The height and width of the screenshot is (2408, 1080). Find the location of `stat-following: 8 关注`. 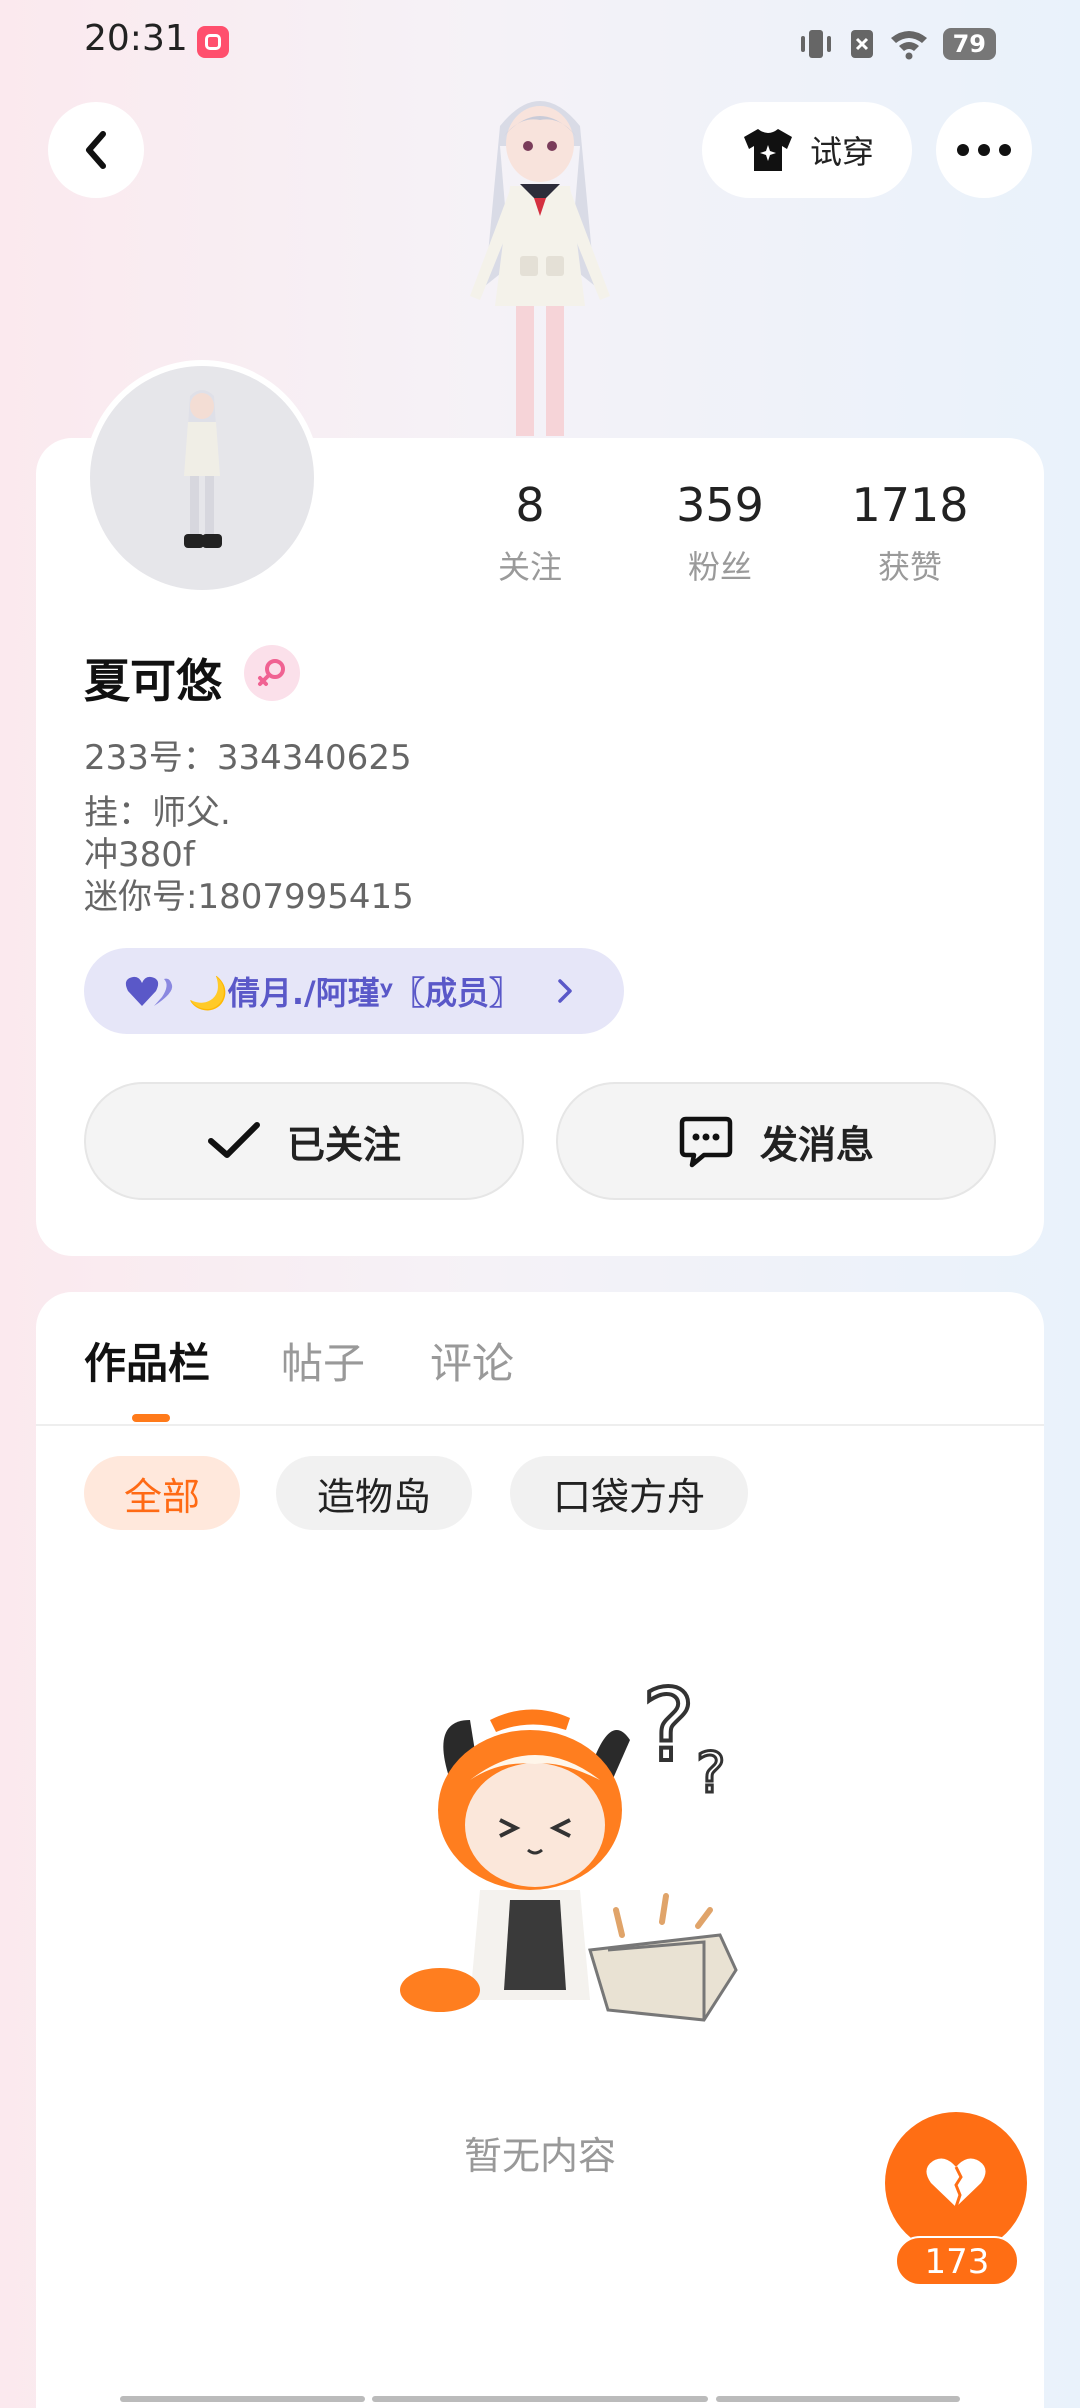

stat-following: 8 关注 is located at coordinates (530, 533).